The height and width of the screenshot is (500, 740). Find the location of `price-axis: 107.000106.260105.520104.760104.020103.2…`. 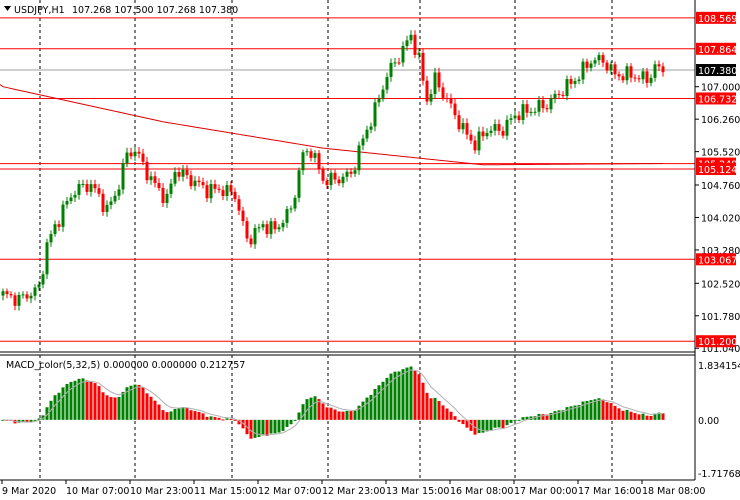

price-axis: 107.000106.260105.520104.760104.020103.2… is located at coordinates (717, 183).